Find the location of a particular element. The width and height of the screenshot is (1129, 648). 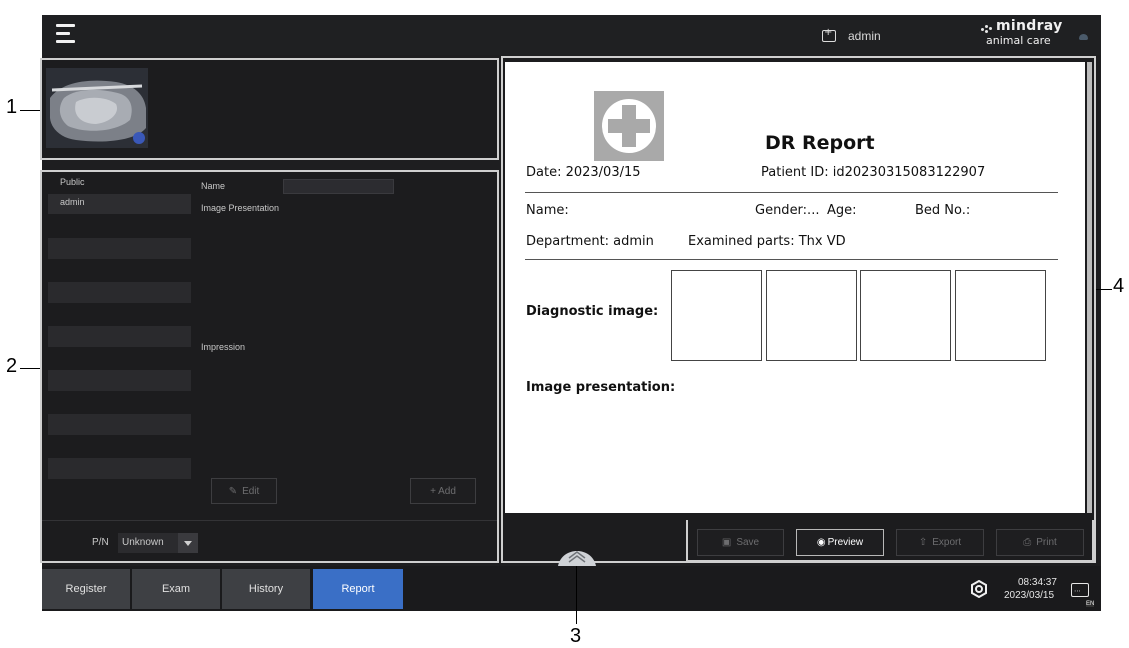

callout-2: 2 is located at coordinates (12, 366).